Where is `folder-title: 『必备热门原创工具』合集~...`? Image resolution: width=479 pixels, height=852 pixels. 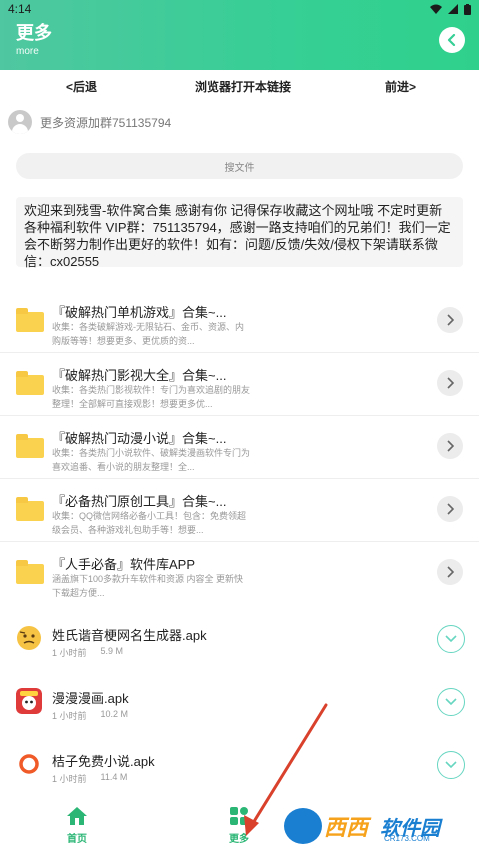
folder-title: 『必备热门原创工具』合集~... is located at coordinates (139, 501).